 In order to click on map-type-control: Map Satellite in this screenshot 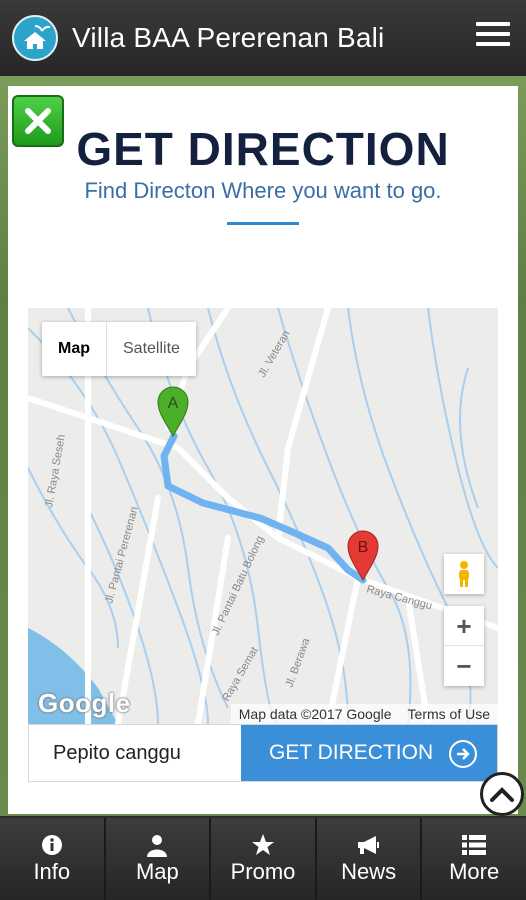, I will do `click(119, 349)`.